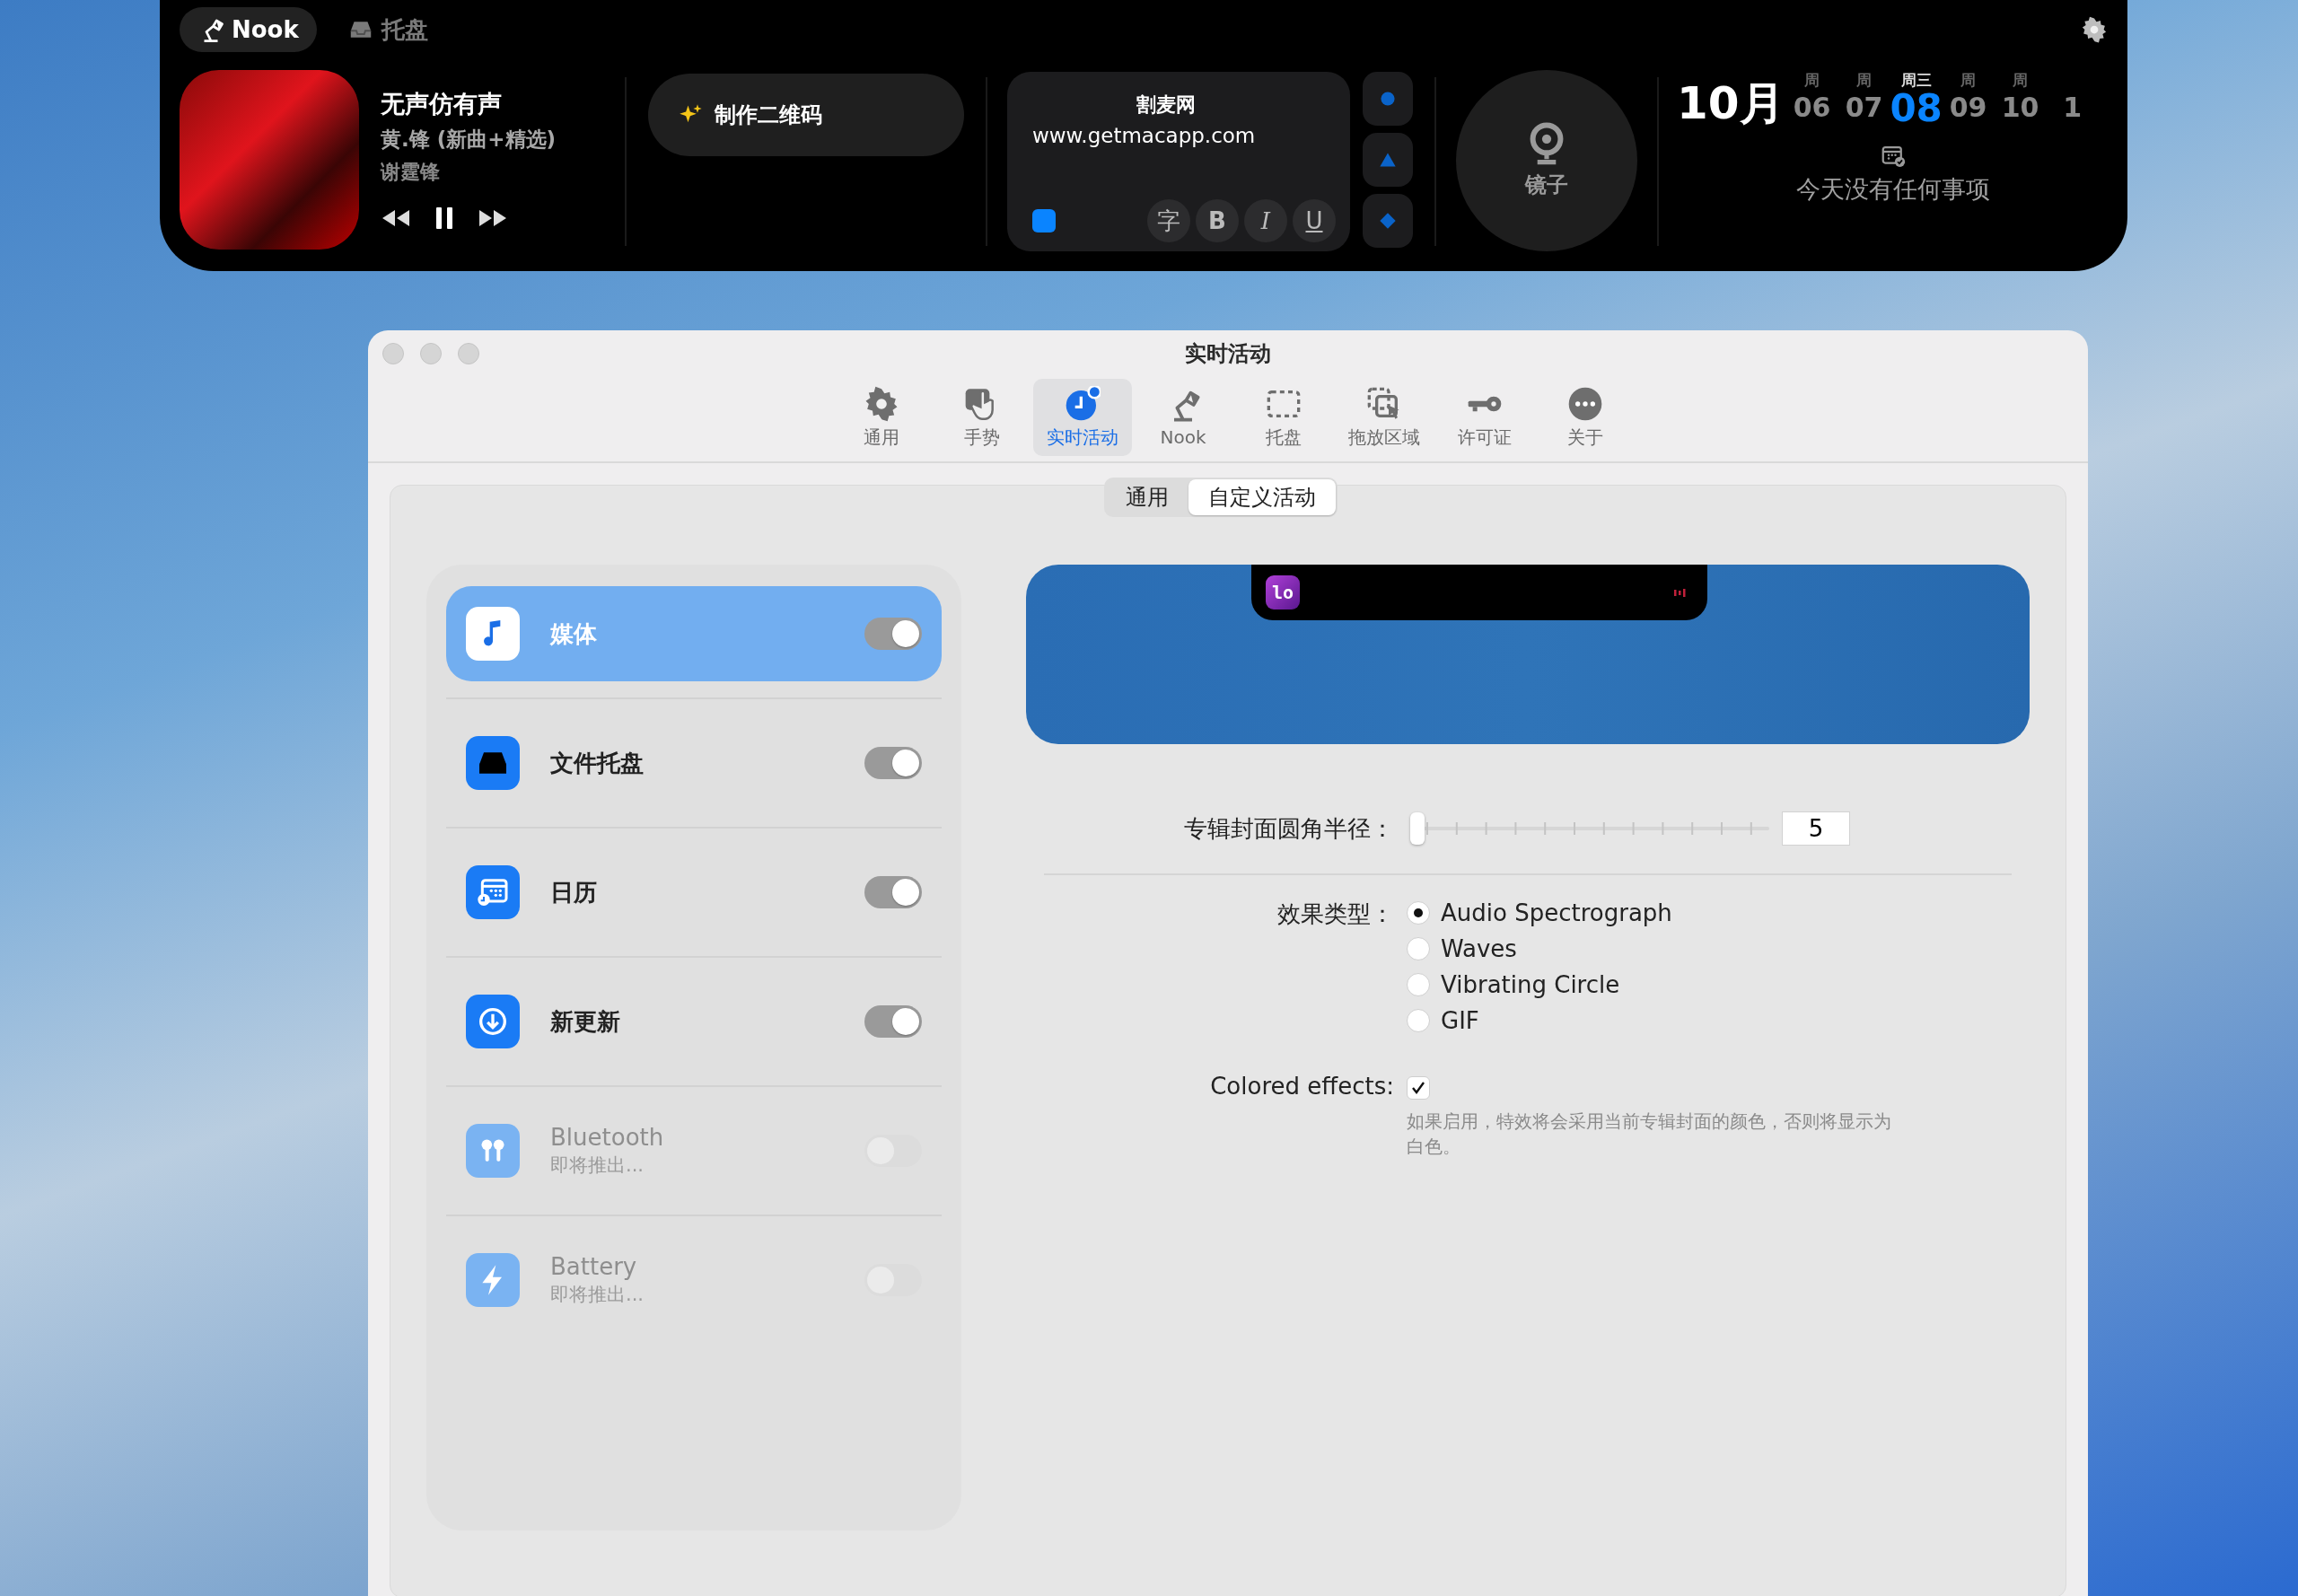 This screenshot has height=1596, width=2298. What do you see at coordinates (1649, 1134) in the screenshot?
I see `help-text: 如果启用，特效将会采用当前专辑封面的颜色，否则将显示为白色。` at bounding box center [1649, 1134].